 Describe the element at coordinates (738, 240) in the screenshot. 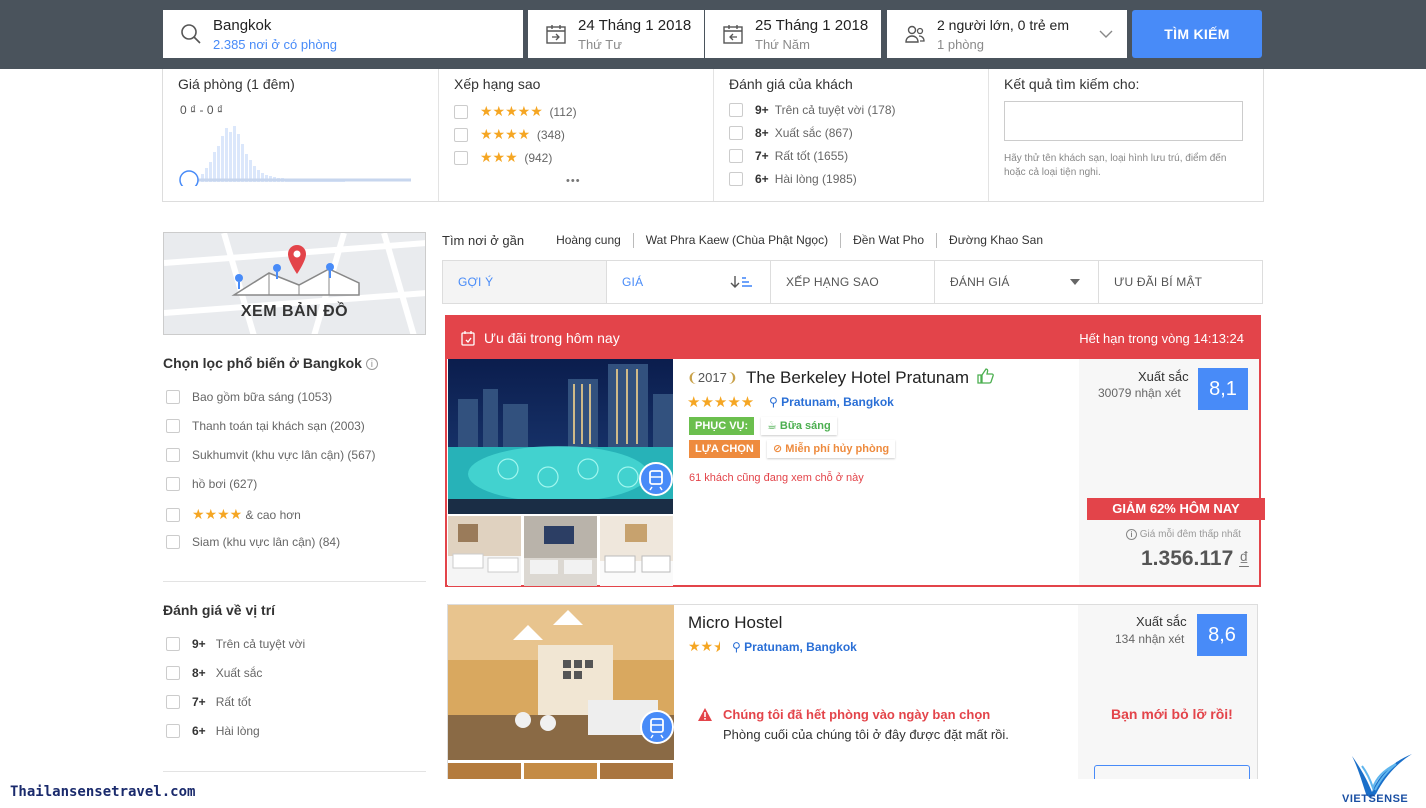

I see `landmark-link: Wat Phra Kaew (Chùa Phật Ngọc)` at that location.